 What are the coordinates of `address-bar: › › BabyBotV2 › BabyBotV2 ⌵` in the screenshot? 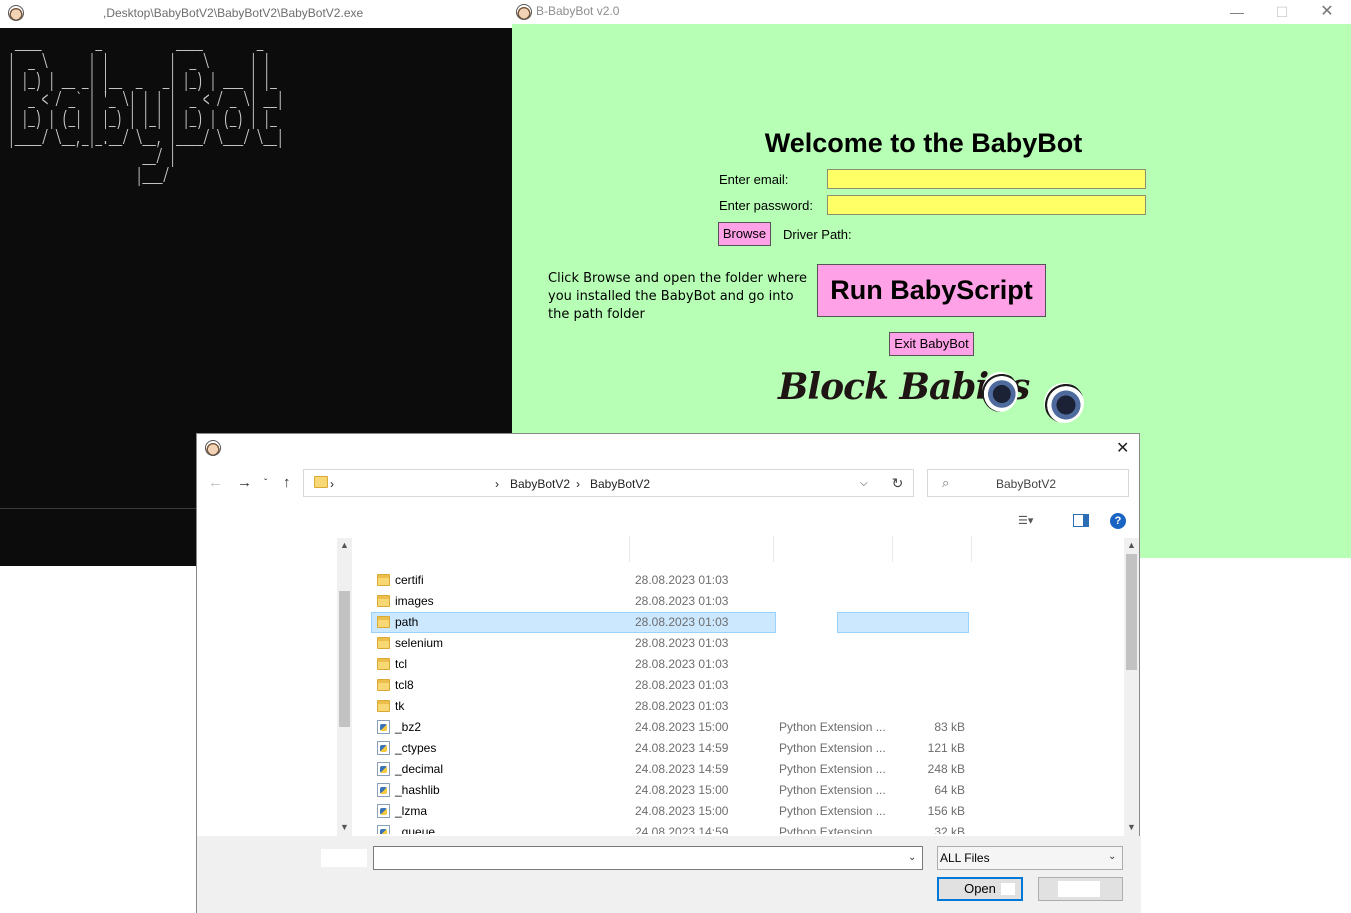 It's located at (608, 483).